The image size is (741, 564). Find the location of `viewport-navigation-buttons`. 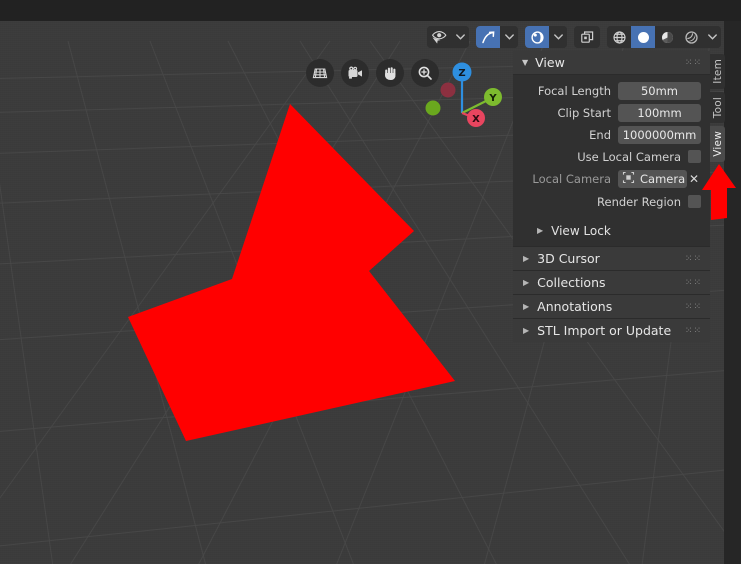

viewport-navigation-buttons is located at coordinates (372, 73).